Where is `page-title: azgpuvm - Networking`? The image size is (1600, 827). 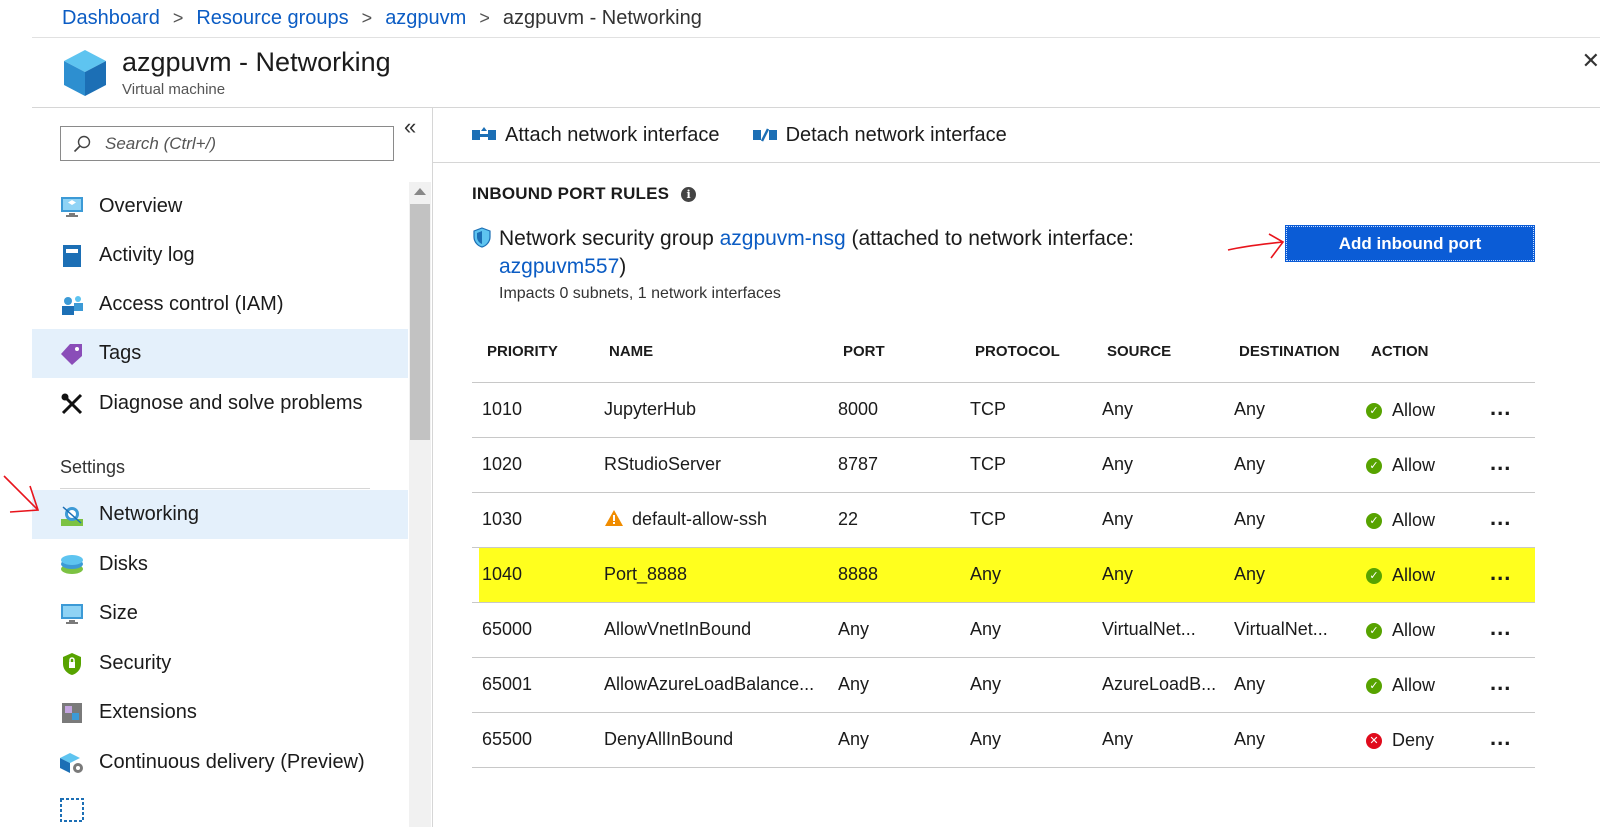 page-title: azgpuvm - Networking is located at coordinates (256, 62).